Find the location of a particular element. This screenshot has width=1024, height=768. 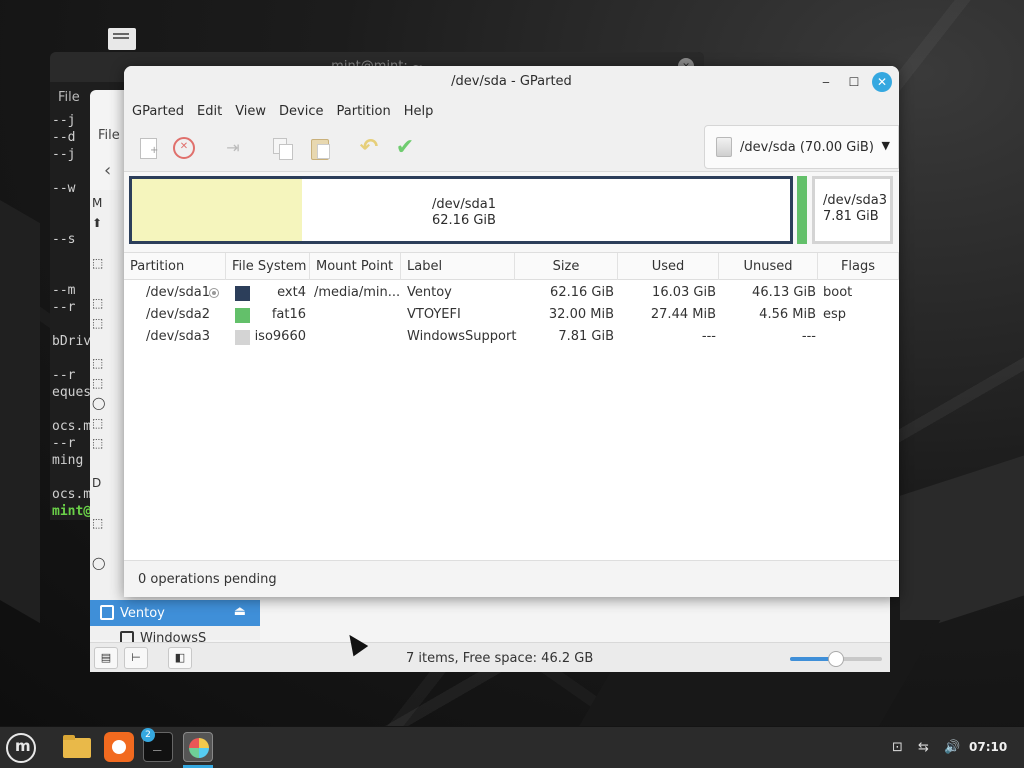

files-app-icon is located at coordinates (77, 747).